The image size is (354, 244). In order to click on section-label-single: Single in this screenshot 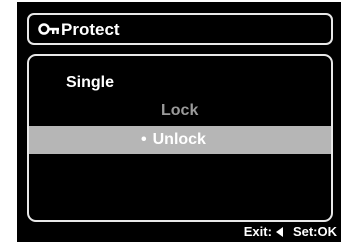, I will do `click(90, 82)`.